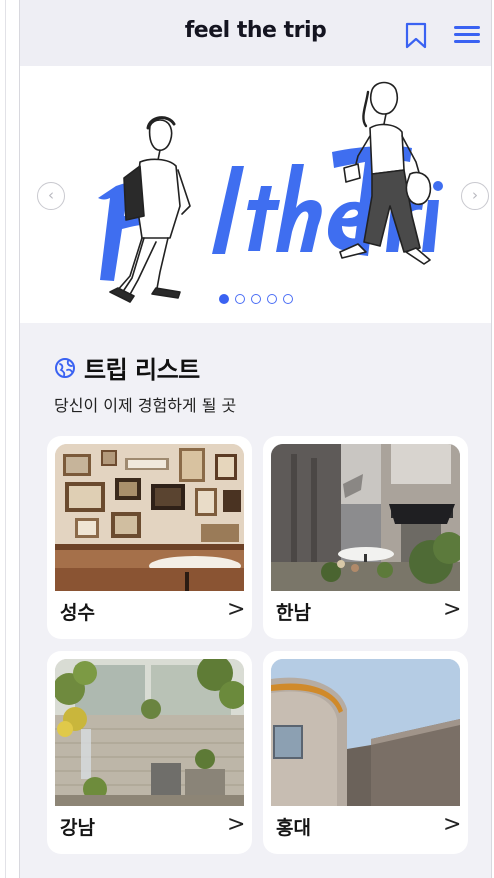 The width and height of the screenshot is (494, 878). Describe the element at coordinates (77, 828) in the screenshot. I see `trip-card-name: 강남` at that location.